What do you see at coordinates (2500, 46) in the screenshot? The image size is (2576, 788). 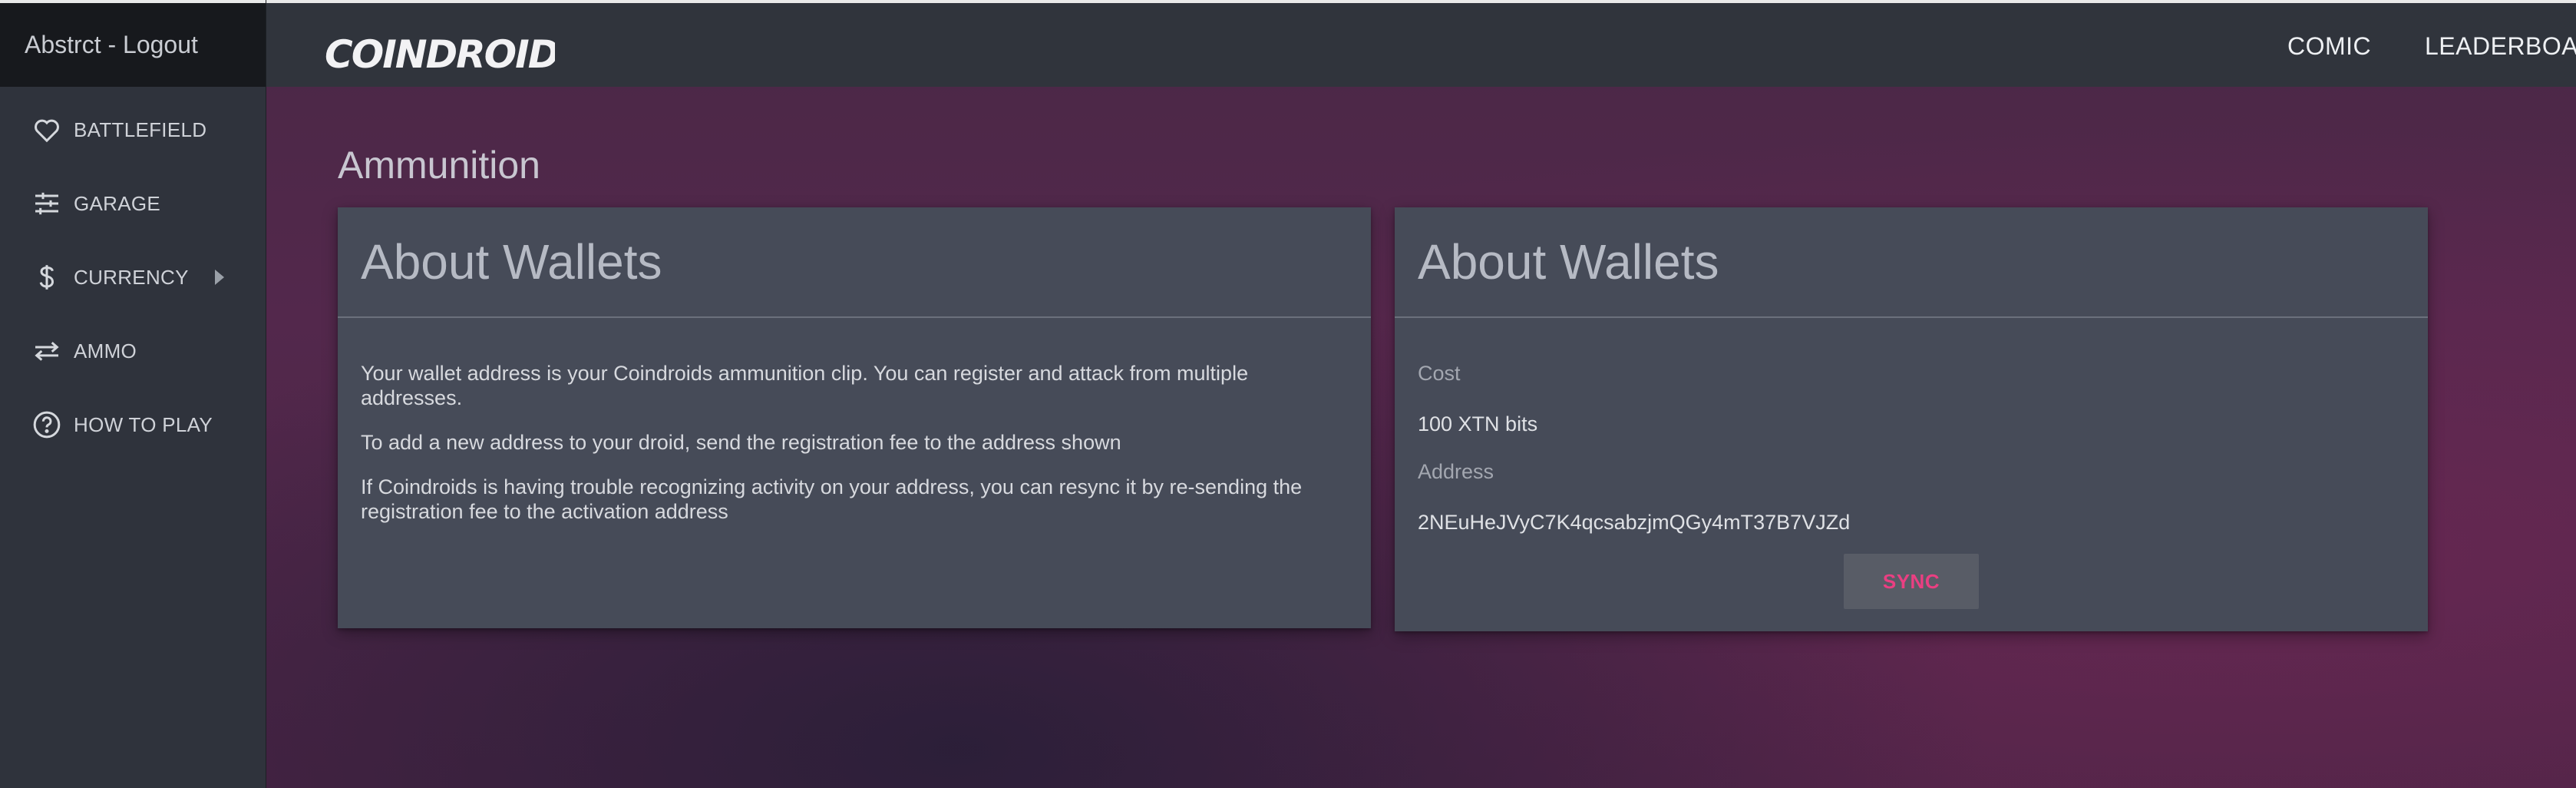 I see `nav-link-leaderboard: LEADERBOAR` at bounding box center [2500, 46].